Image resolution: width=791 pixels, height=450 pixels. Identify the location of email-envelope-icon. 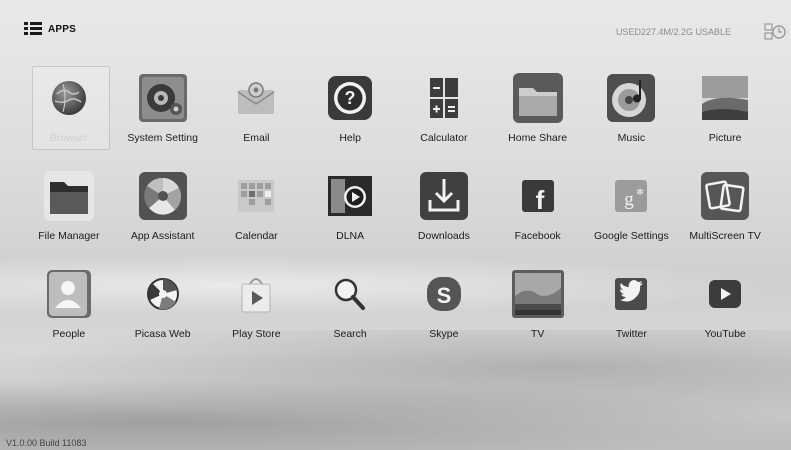
(256, 98).